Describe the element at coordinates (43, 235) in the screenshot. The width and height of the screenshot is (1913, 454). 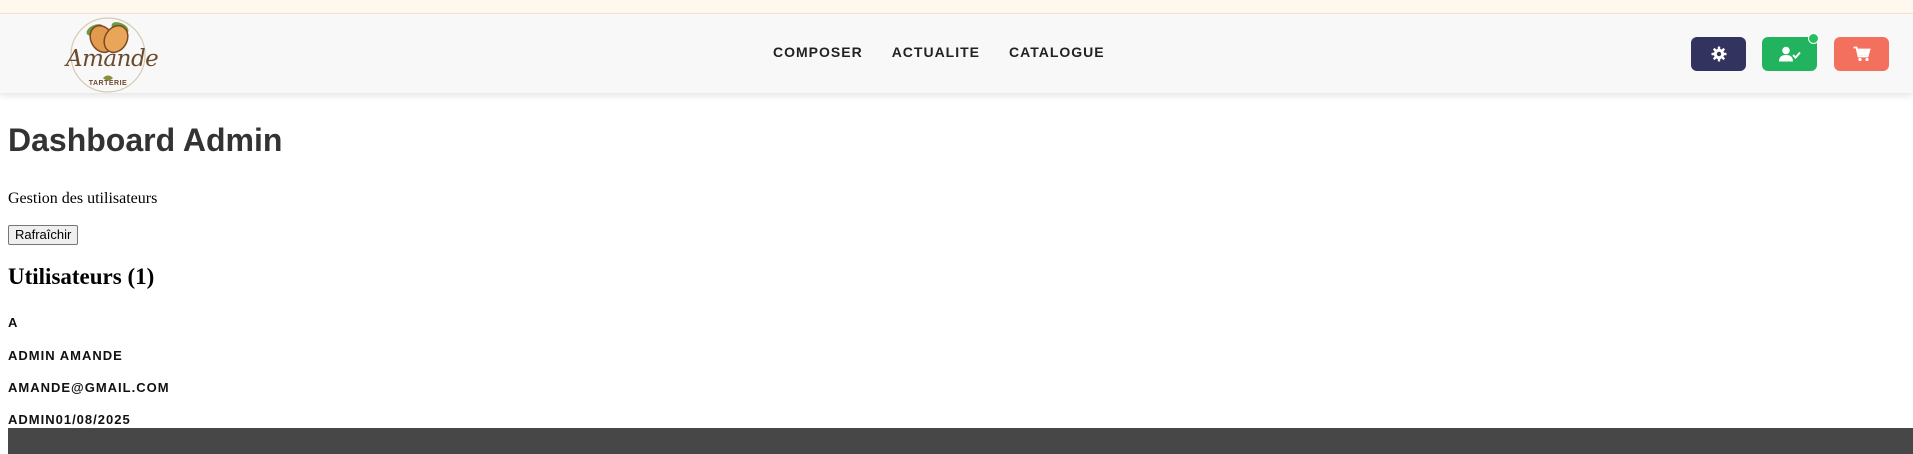
I see `refresh-button: Rafraîchir` at that location.